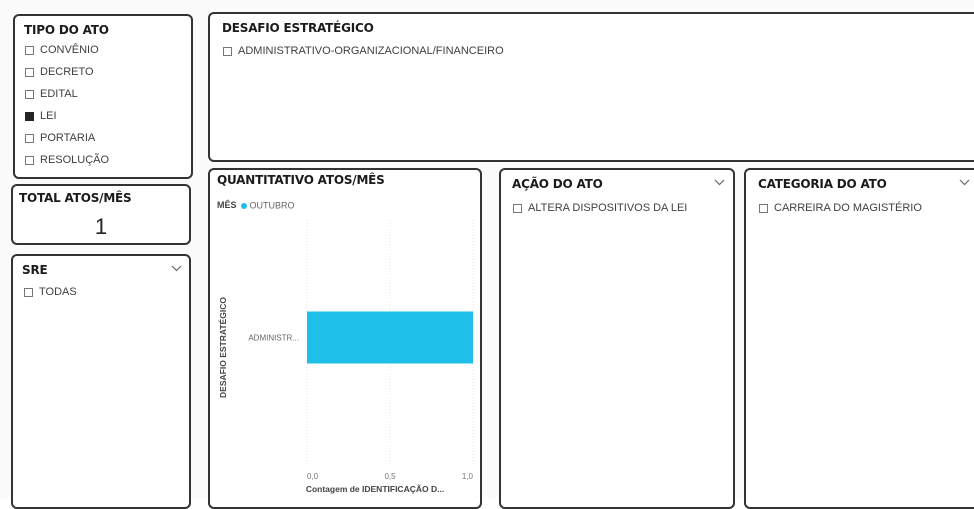 The height and width of the screenshot is (509, 974). Describe the element at coordinates (101, 226) in the screenshot. I see `card-value: 1` at that location.